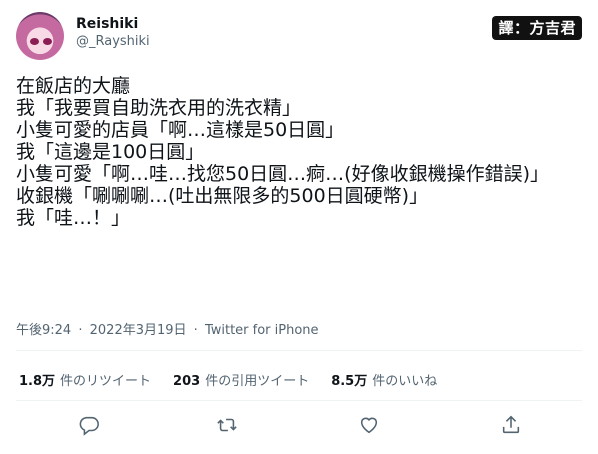 The width and height of the screenshot is (598, 454). I want to click on like-count-label: 件のいいね, so click(405, 381).